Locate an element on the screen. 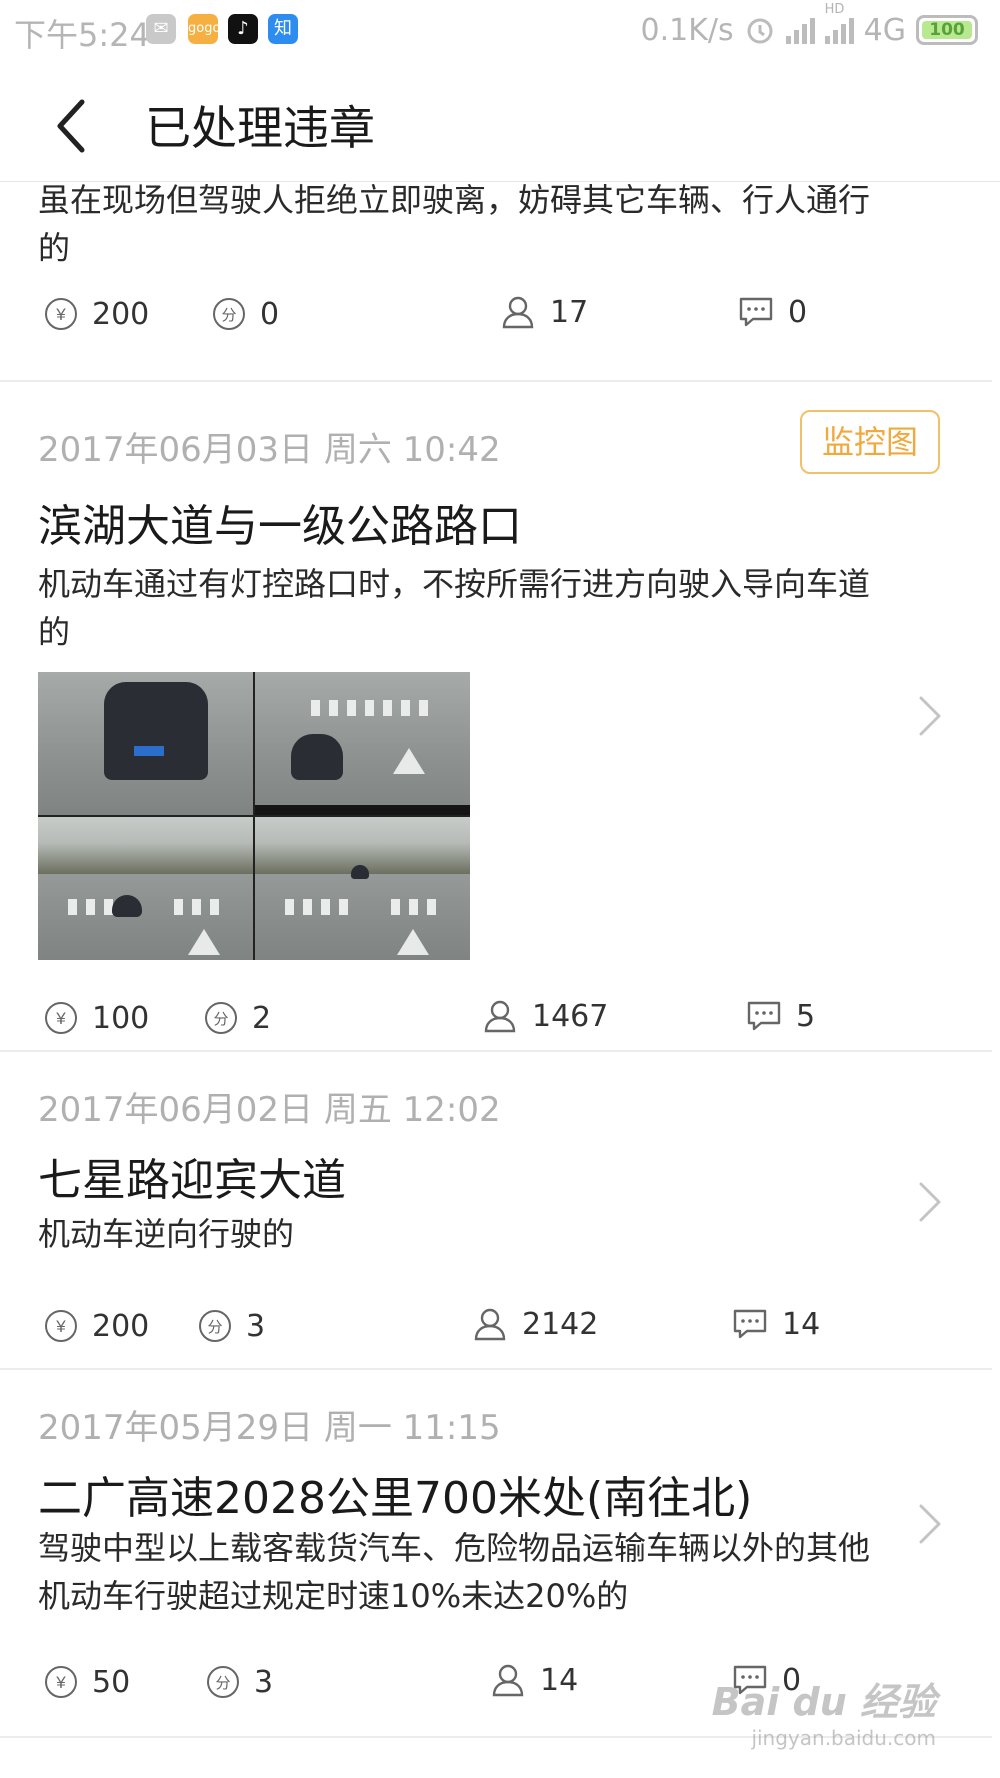 This screenshot has width=1000, height=1778. violation-location: 七星路迎宾大道 is located at coordinates (192, 1180).